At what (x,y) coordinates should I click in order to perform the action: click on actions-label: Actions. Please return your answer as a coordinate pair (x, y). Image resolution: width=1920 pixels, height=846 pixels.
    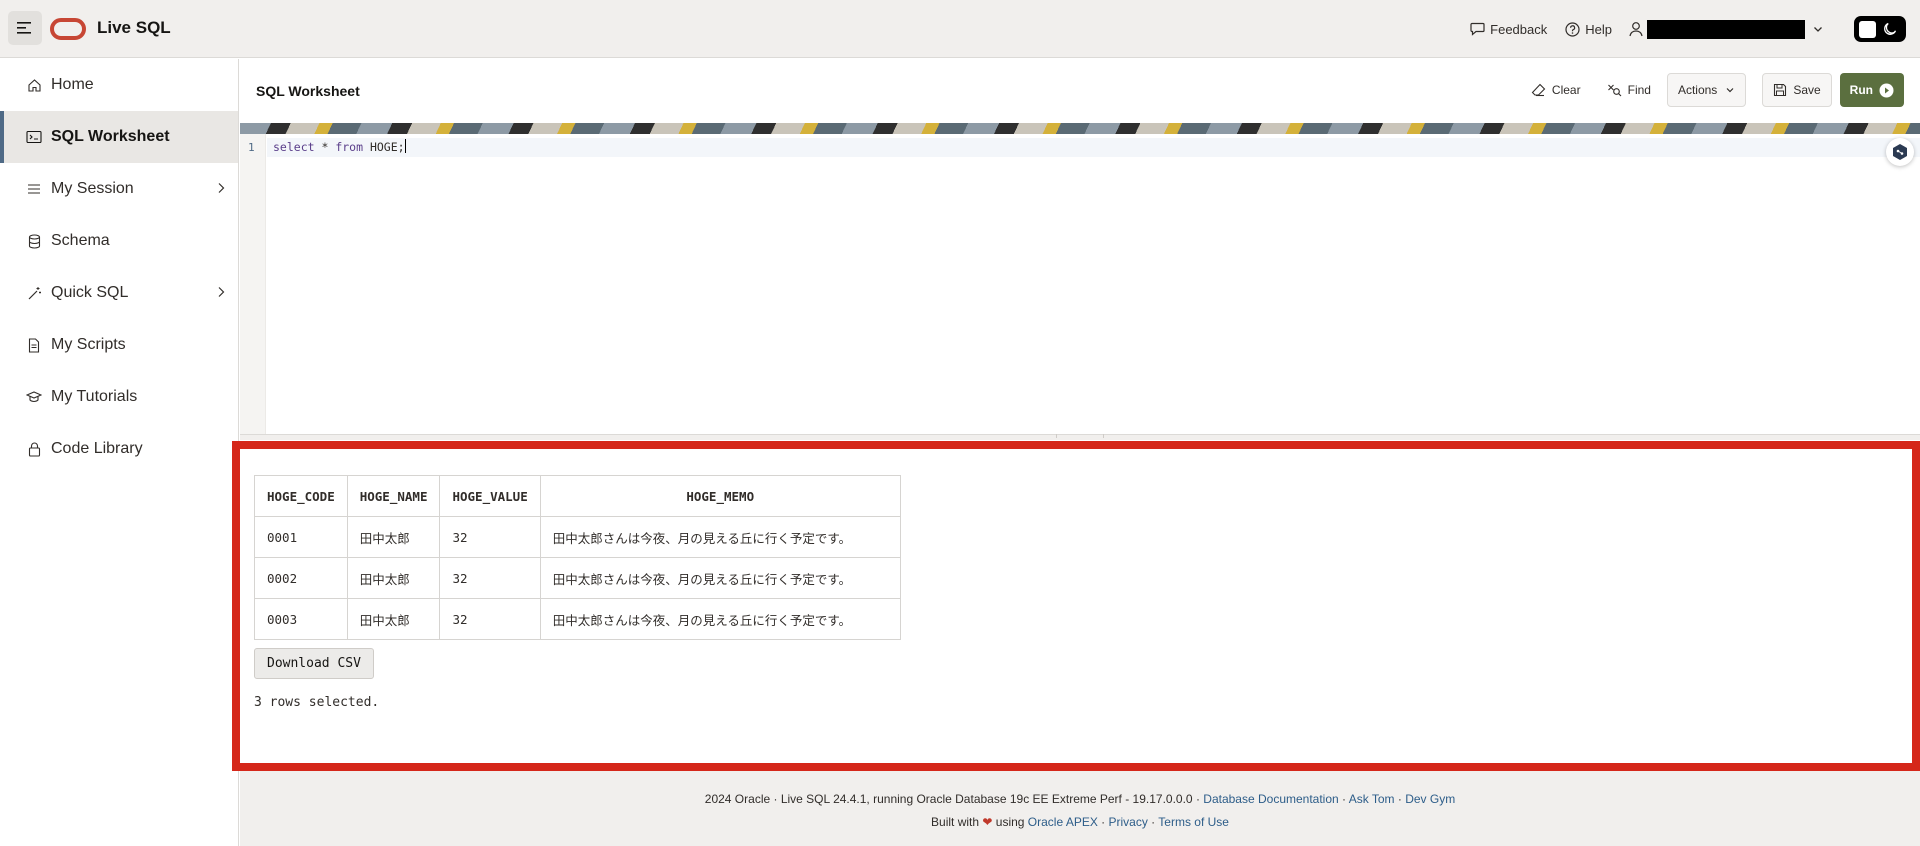
    Looking at the image, I should click on (1697, 90).